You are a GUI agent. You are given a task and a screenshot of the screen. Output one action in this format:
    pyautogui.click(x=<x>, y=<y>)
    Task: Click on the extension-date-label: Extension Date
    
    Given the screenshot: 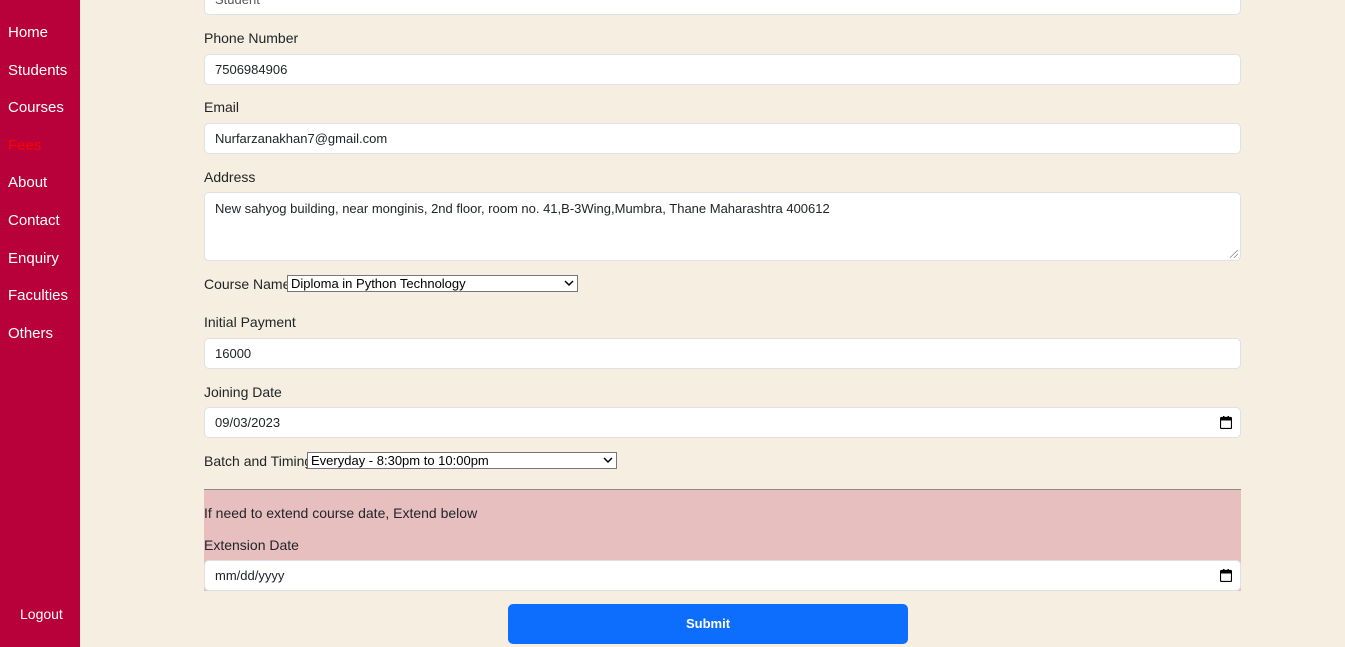 What is the action you would take?
    pyautogui.click(x=251, y=545)
    